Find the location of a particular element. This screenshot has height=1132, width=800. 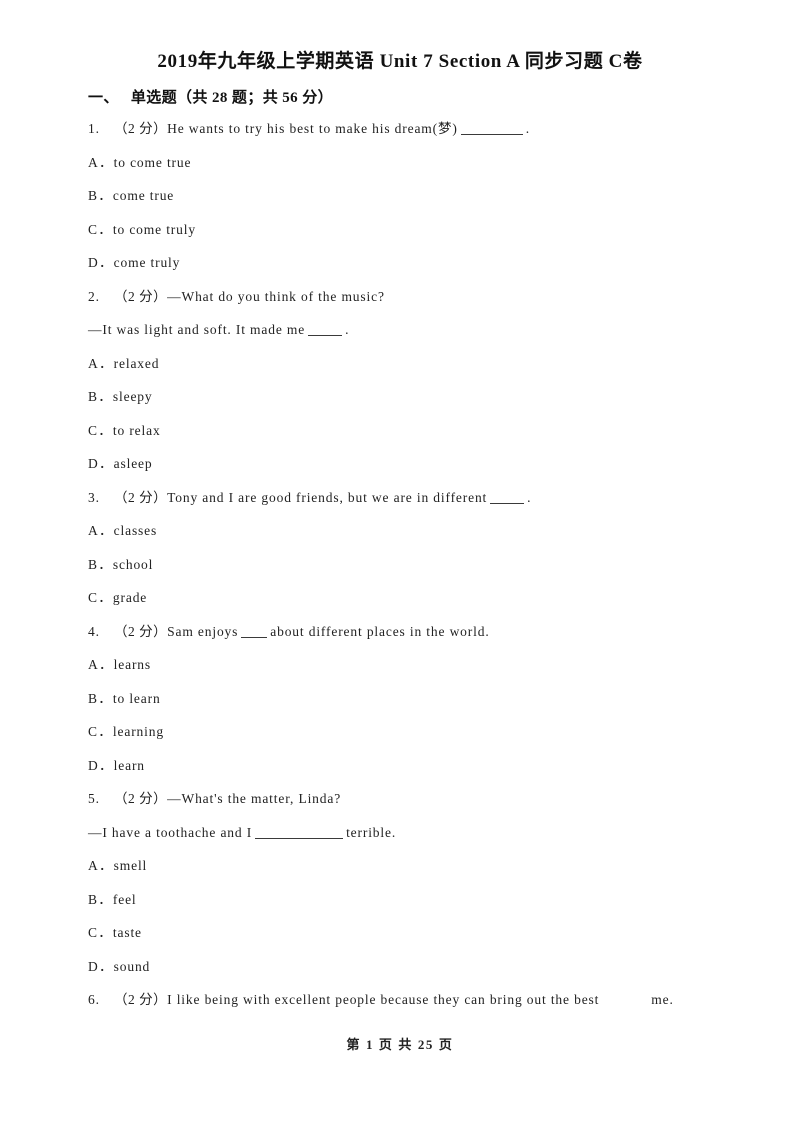

question-number: 2. is located at coordinates (94, 296).